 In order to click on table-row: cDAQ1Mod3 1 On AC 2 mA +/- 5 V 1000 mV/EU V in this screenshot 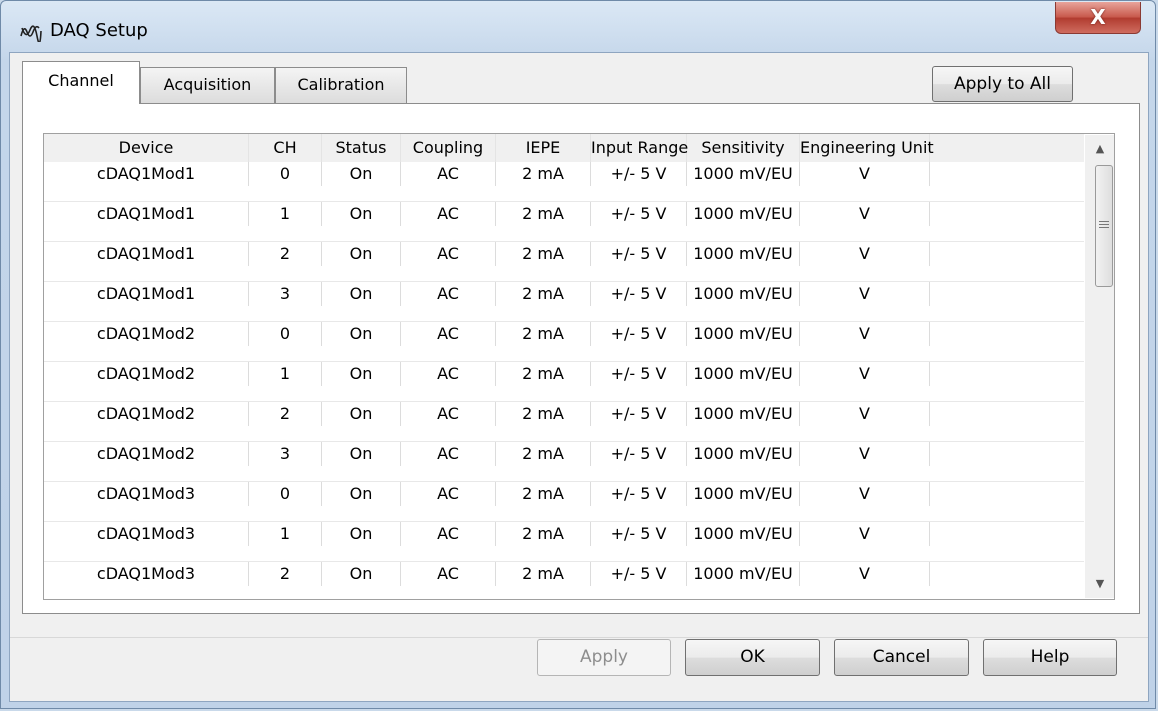, I will do `click(564, 542)`.